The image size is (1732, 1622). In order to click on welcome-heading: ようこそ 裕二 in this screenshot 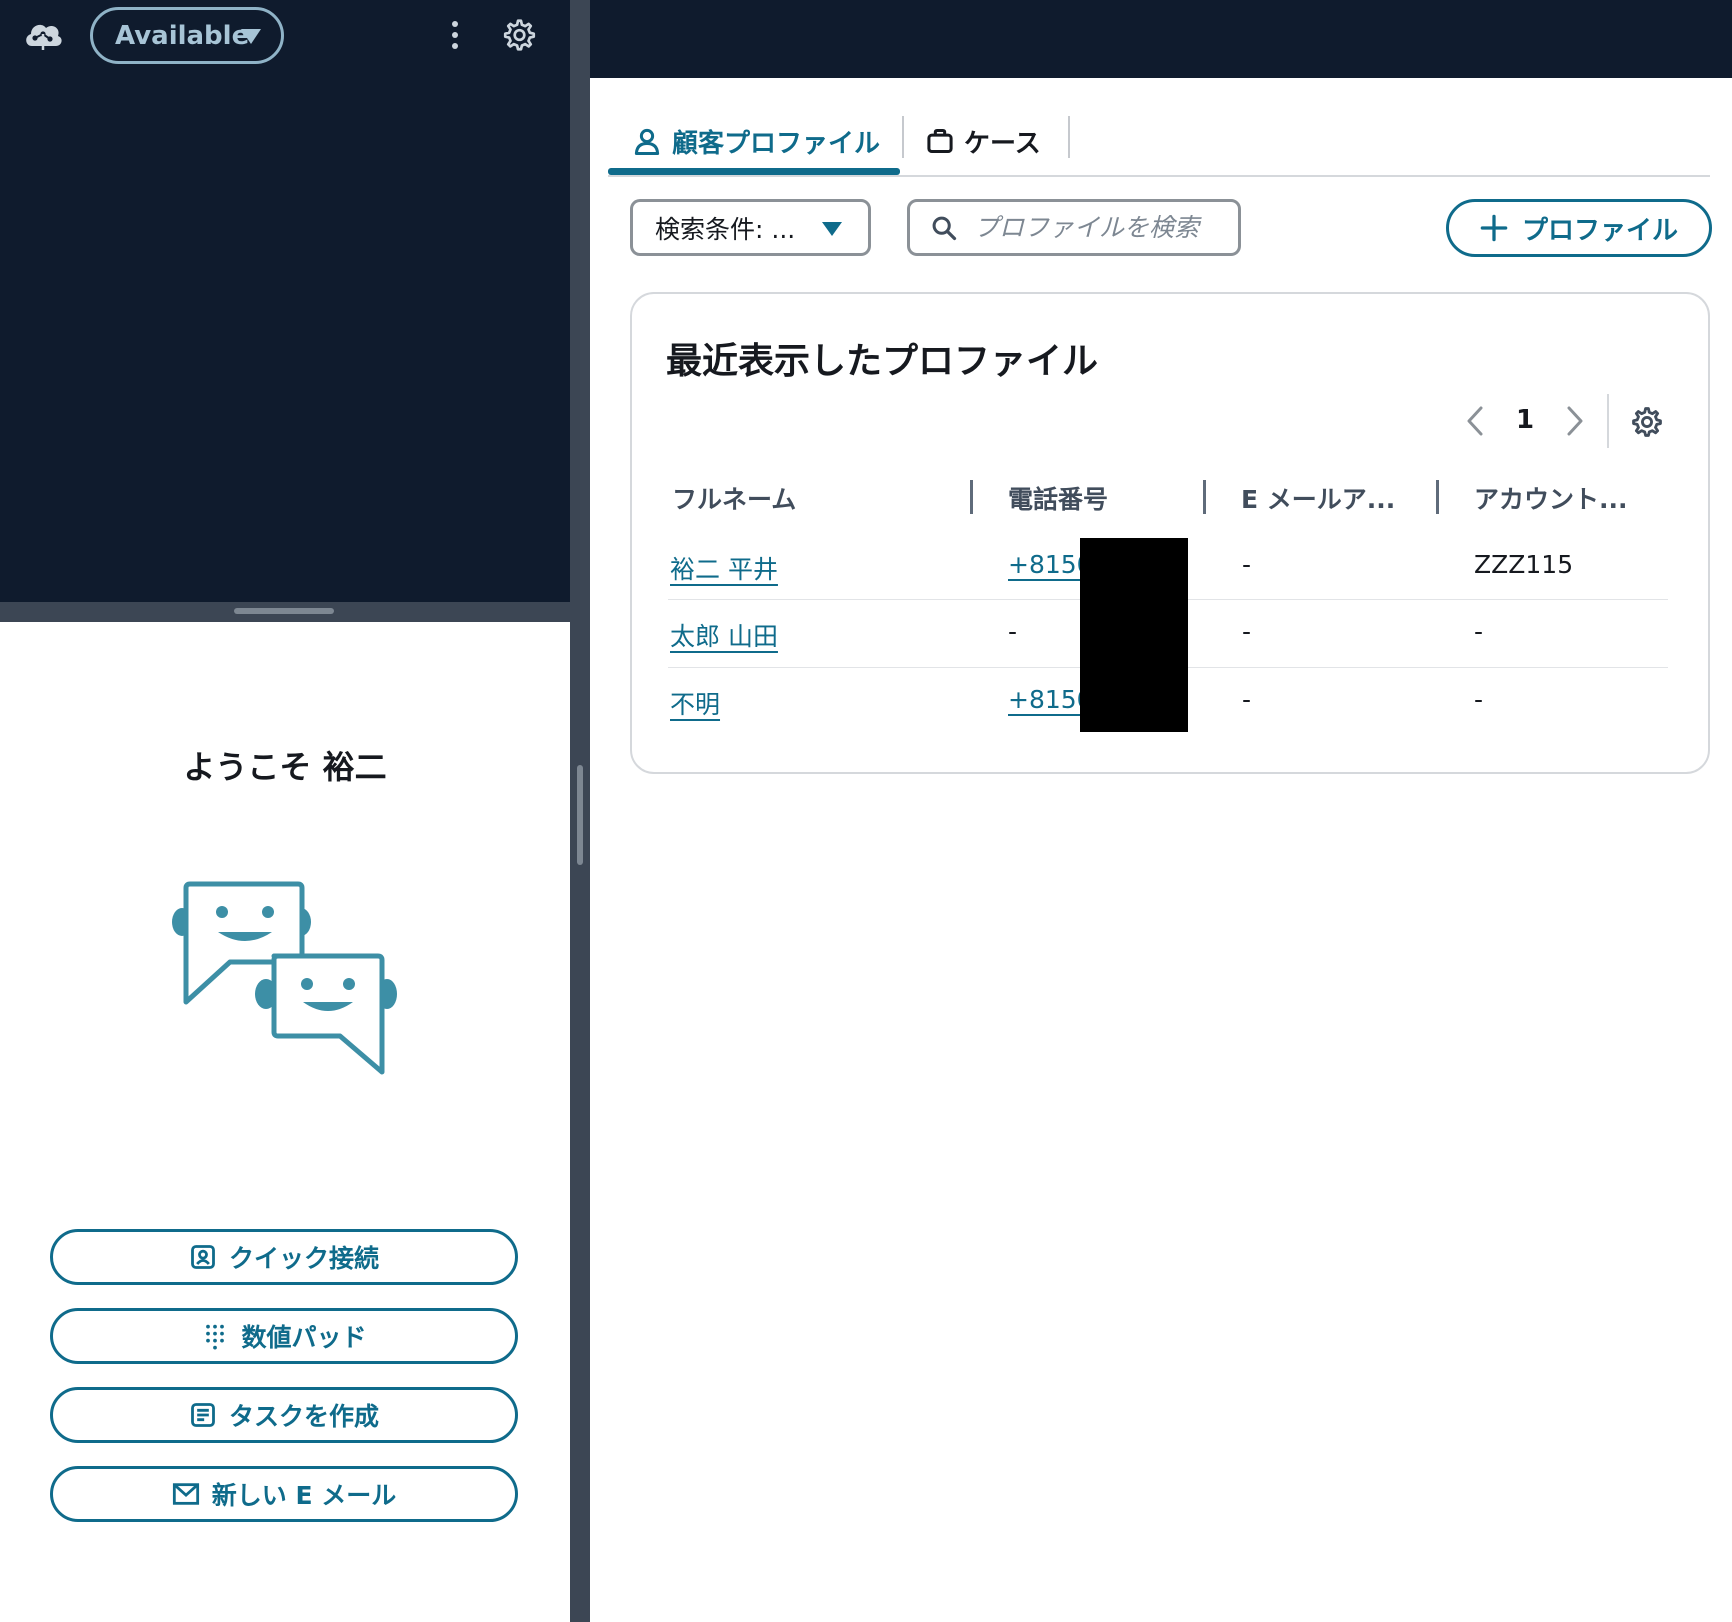, I will do `click(285, 767)`.